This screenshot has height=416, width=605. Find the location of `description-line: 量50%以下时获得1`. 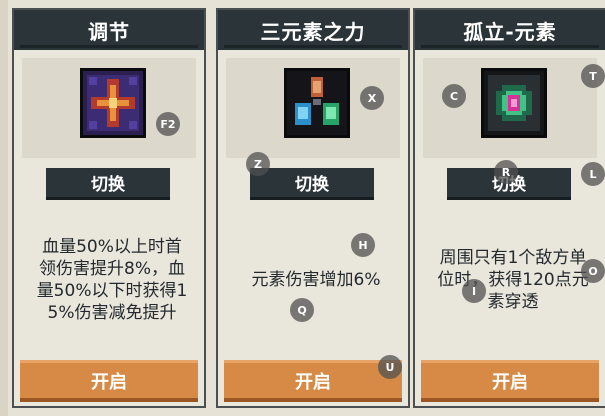

description-line: 量50%以下时获得1 is located at coordinates (112, 291).